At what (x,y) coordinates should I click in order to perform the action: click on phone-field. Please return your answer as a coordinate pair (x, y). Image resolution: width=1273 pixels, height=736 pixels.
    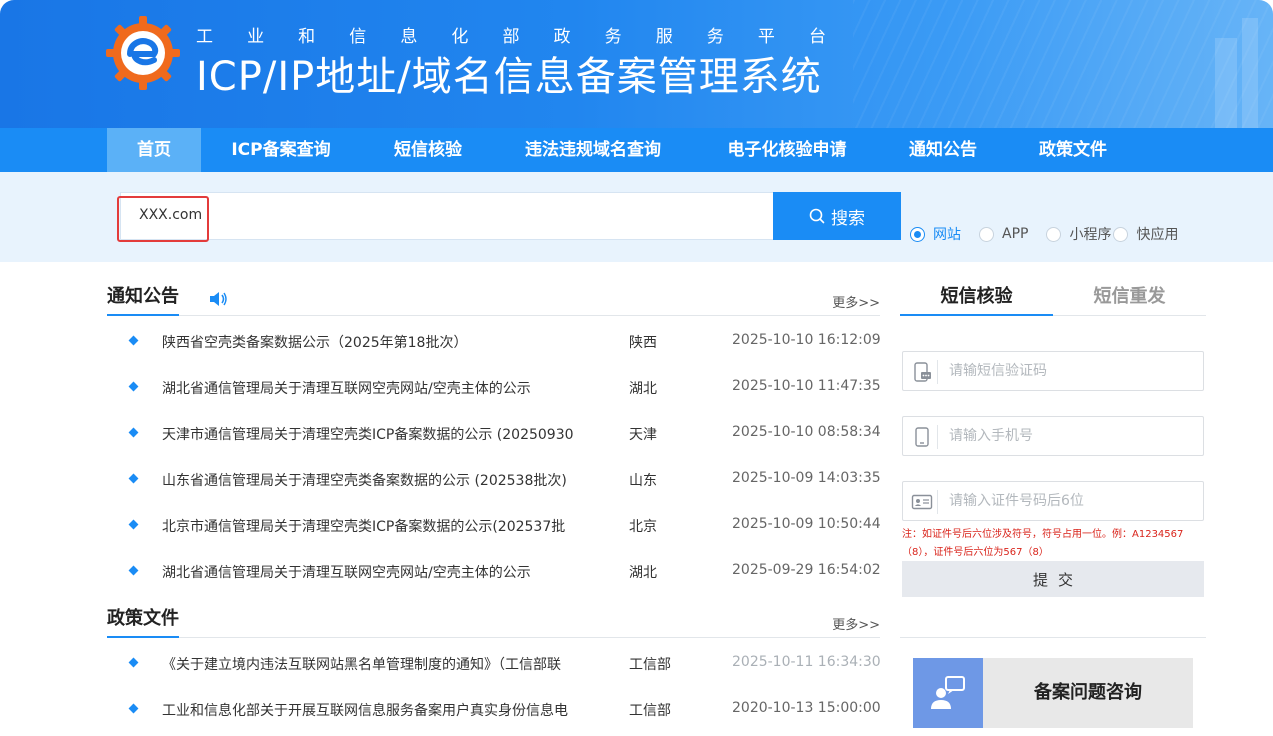
    Looking at the image, I should click on (1053, 436).